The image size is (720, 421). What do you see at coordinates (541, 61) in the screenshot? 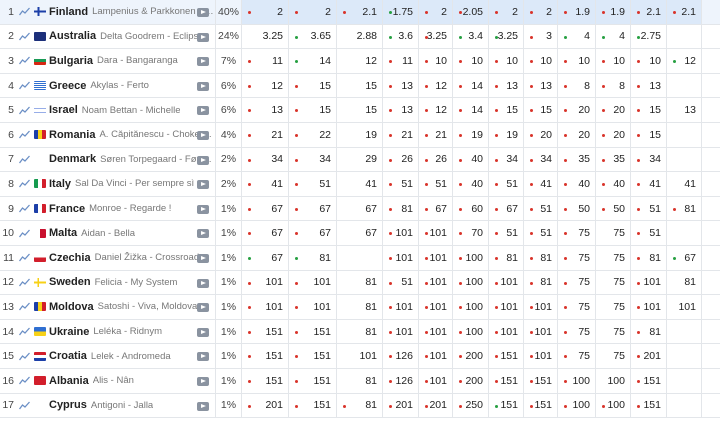
I see `odds-cell: 10` at bounding box center [541, 61].